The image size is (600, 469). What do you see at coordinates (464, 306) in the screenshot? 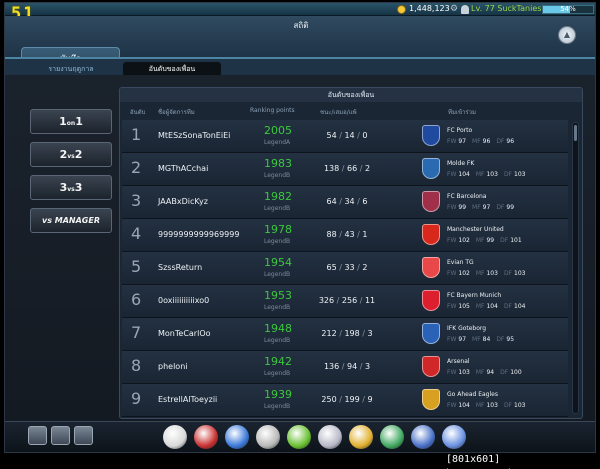
I see `fw-rating: 105` at bounding box center [464, 306].